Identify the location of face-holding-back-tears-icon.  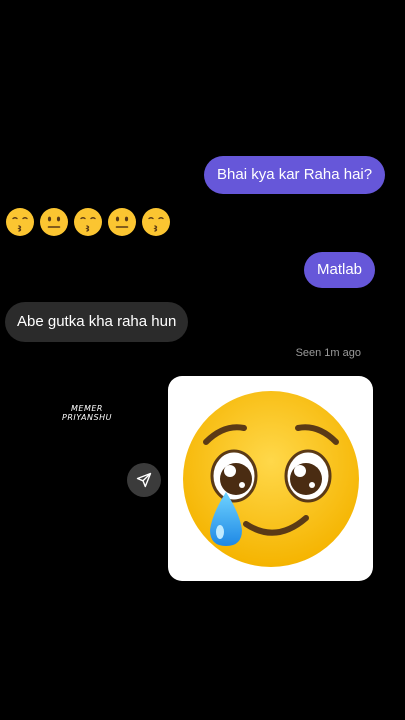
(270, 478).